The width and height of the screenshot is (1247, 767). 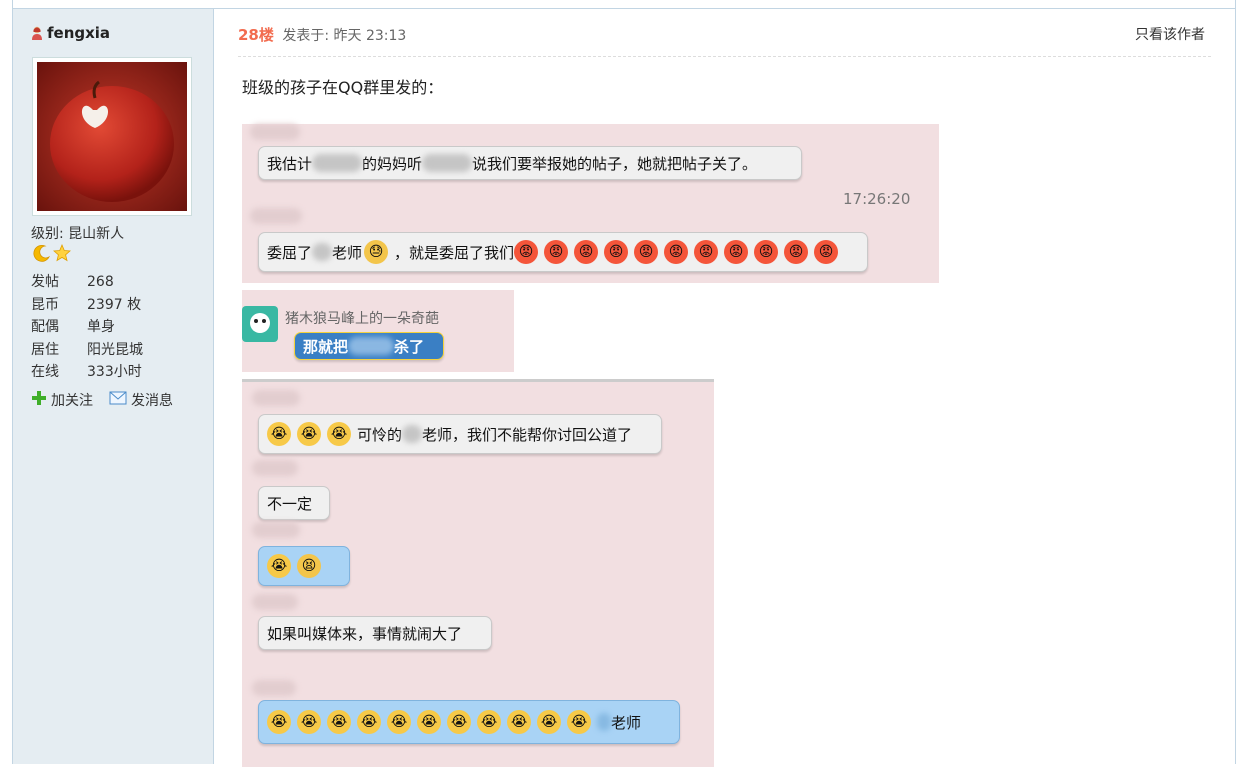 I want to click on stat-spouse: 配偶 单身, so click(x=73, y=327).